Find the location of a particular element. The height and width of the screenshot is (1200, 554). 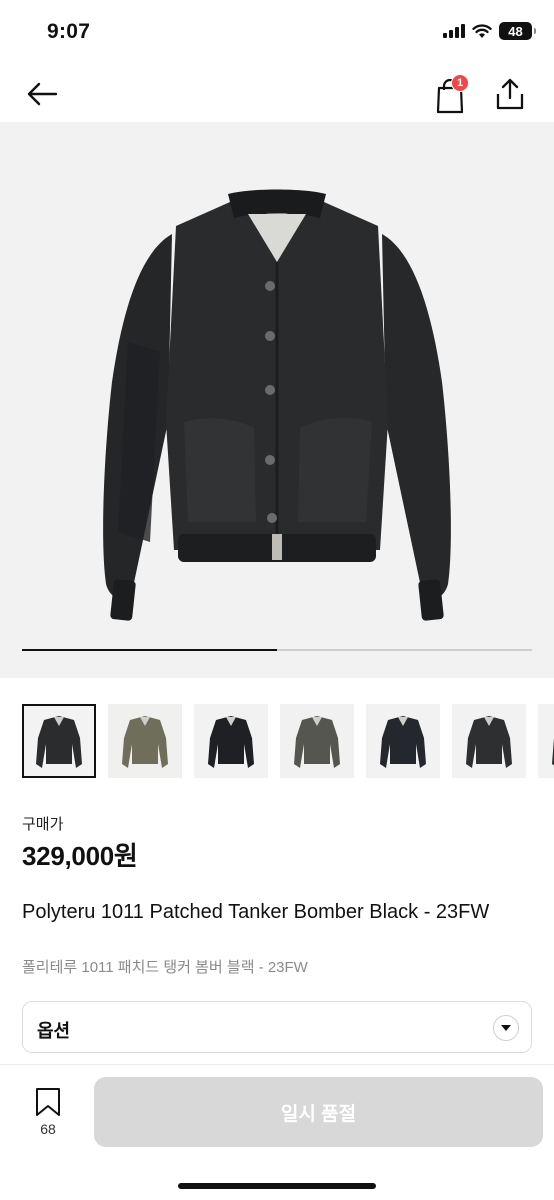

home-indicator is located at coordinates (277, 1186).